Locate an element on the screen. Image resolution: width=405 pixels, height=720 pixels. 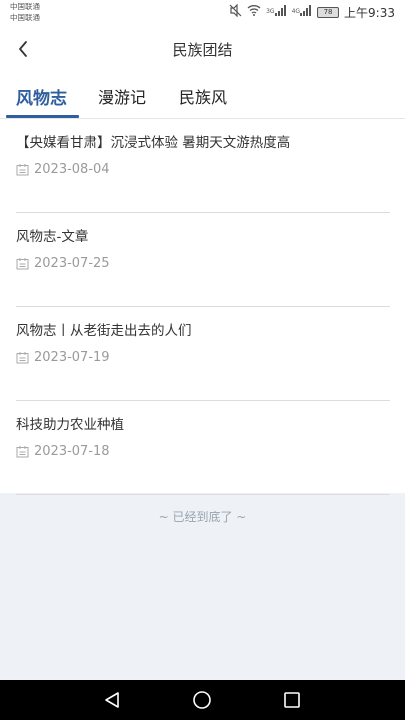
status-icons: 3G 4G 78 上午9:33 is located at coordinates (312, 12).